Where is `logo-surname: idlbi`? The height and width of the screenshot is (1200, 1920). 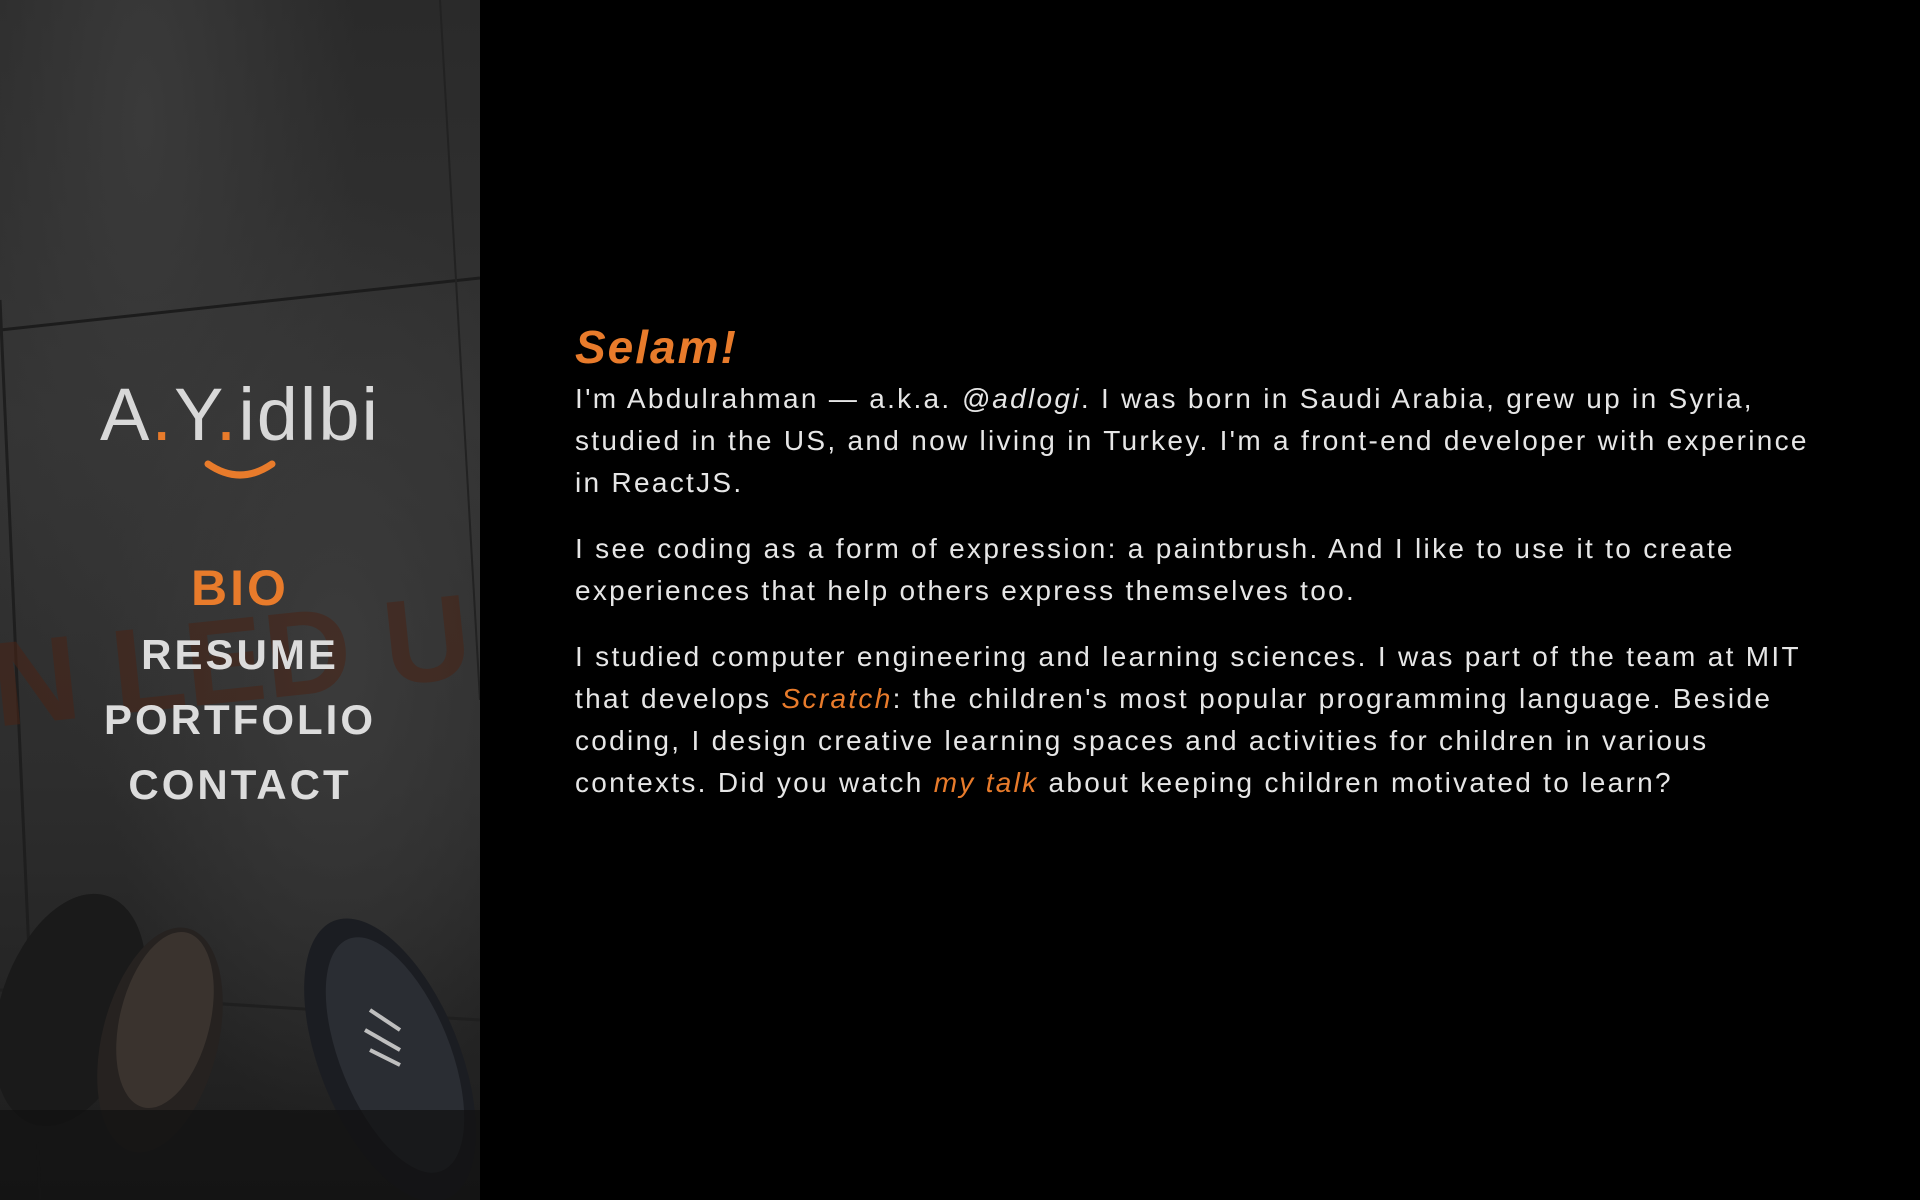
logo-surname: idlbi is located at coordinates (309, 414).